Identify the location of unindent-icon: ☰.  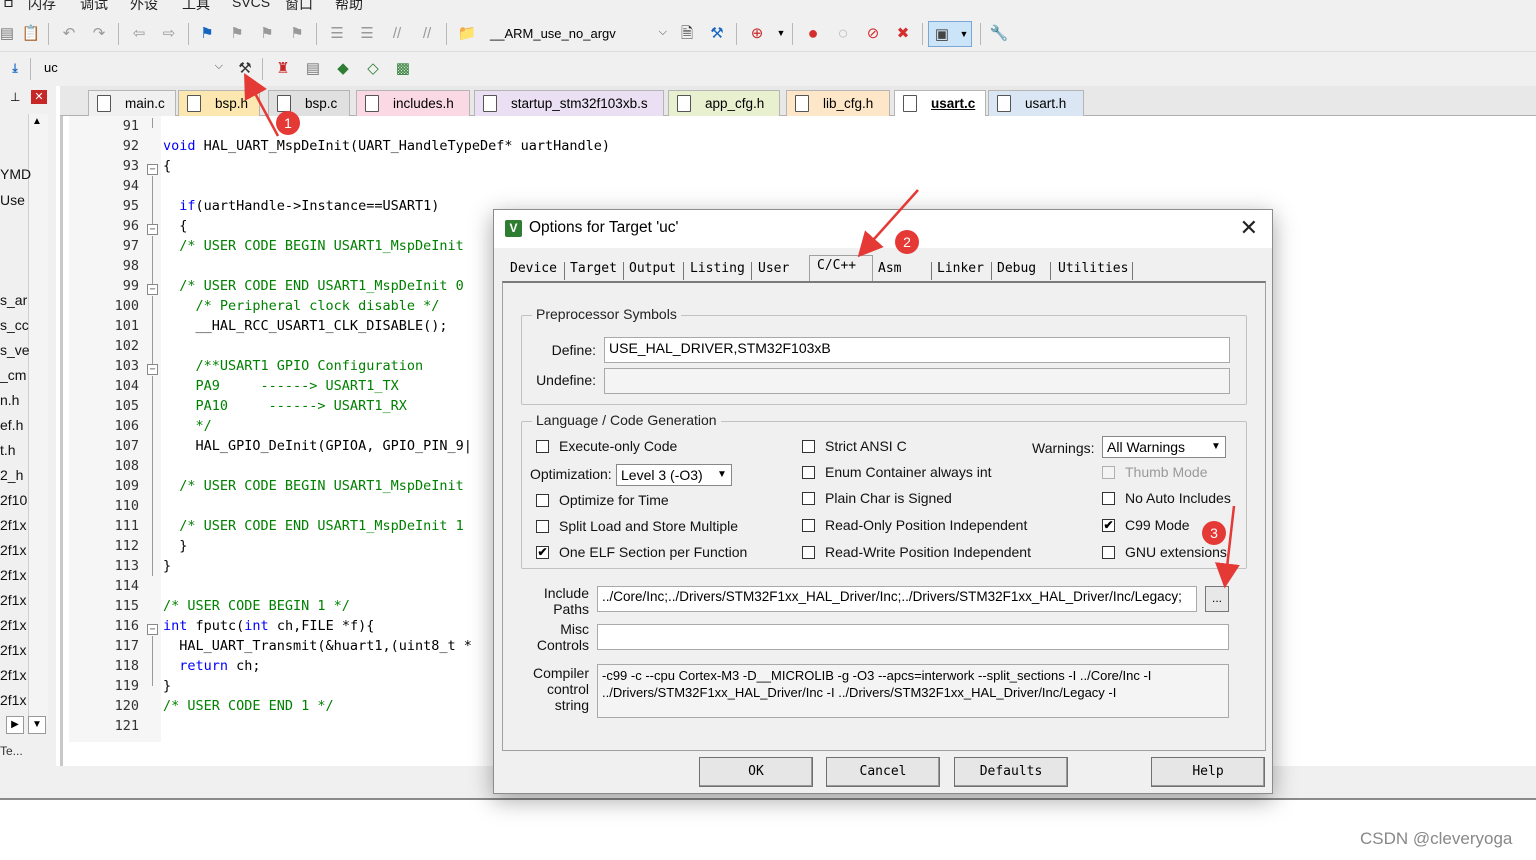
(367, 33).